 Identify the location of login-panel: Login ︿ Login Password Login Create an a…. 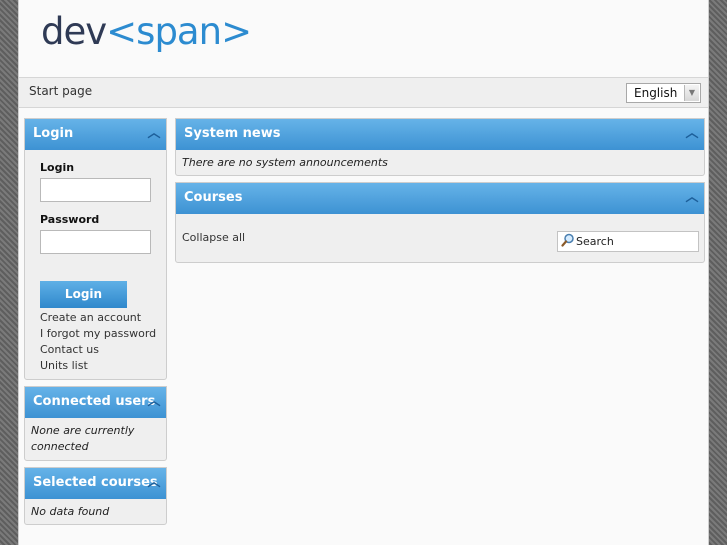
(95, 249).